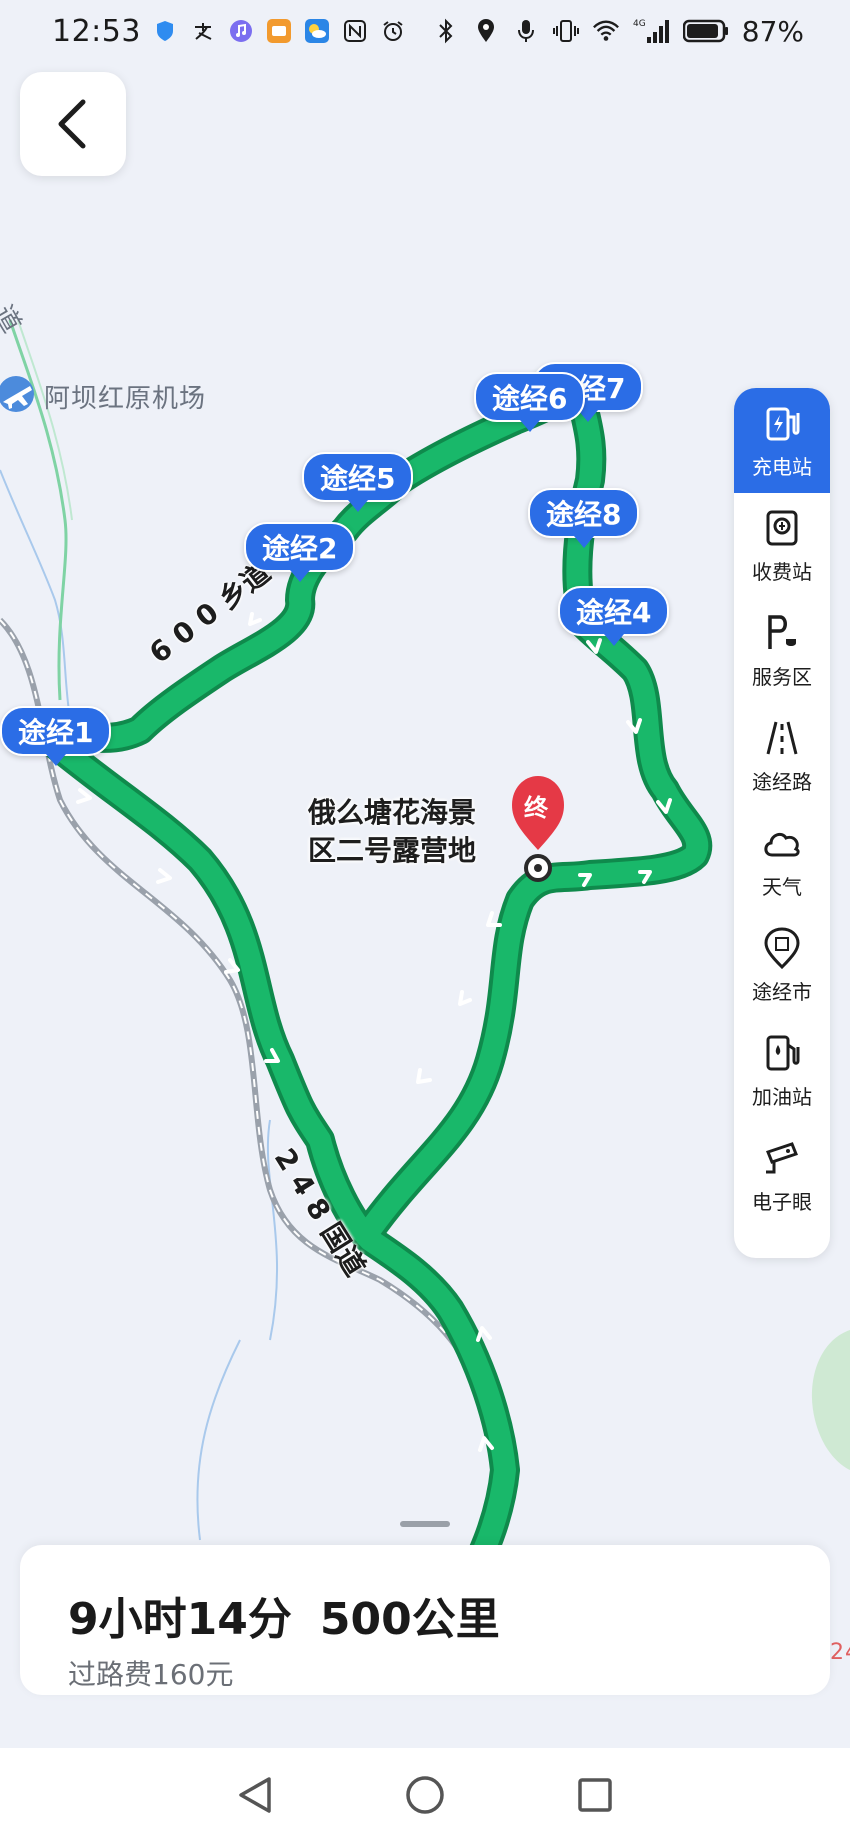 The width and height of the screenshot is (850, 1842). What do you see at coordinates (584, 513) in the screenshot?
I see `waypoint-8: 途经8` at bounding box center [584, 513].